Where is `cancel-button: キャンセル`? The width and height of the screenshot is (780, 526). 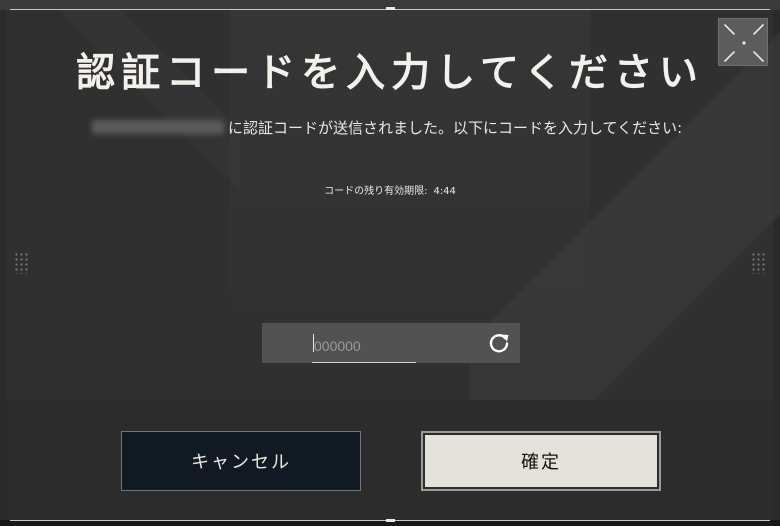
cancel-button: キャンセル is located at coordinates (241, 461).